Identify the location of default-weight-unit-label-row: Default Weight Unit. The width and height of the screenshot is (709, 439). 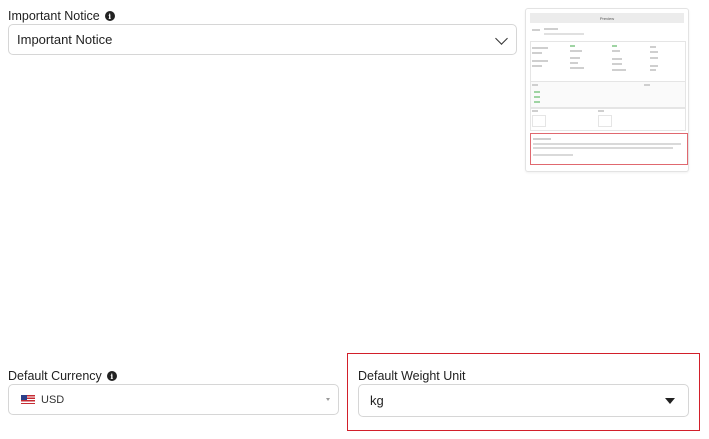
(411, 376).